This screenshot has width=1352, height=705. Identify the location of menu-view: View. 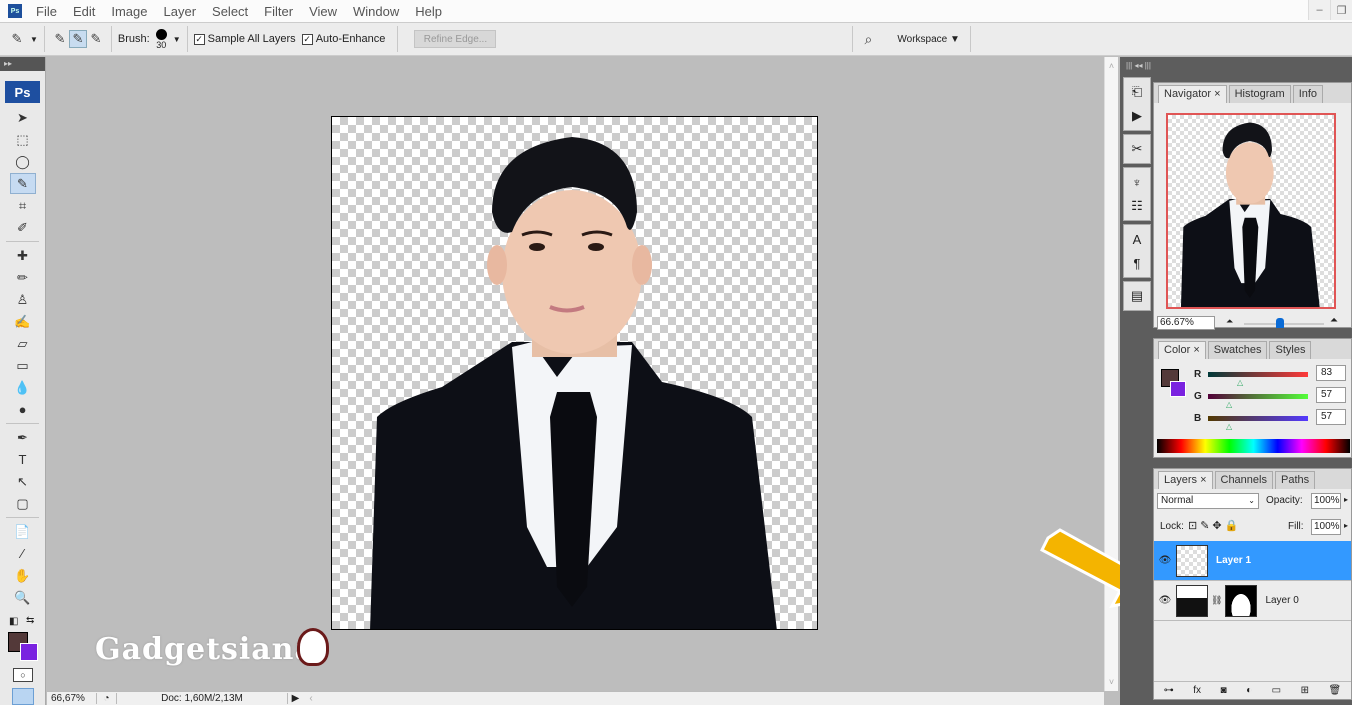
(323, 11).